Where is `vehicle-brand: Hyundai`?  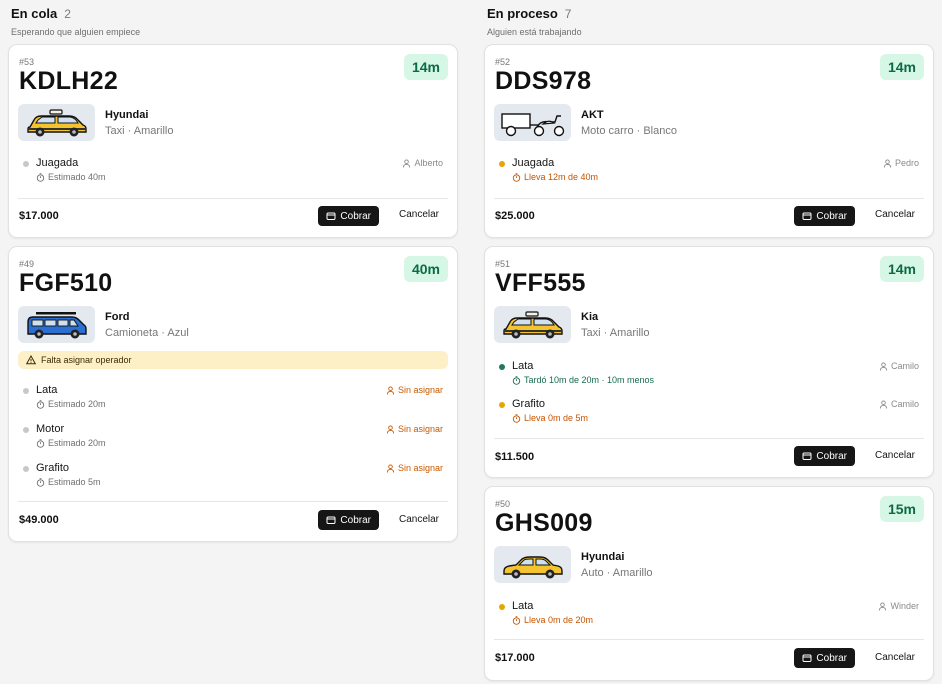
vehicle-brand: Hyundai is located at coordinates (603, 557).